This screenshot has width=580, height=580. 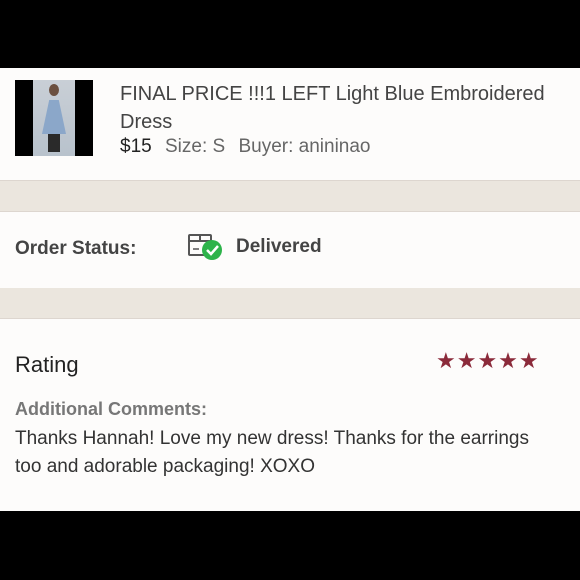 I want to click on star-rating: ★★★★★, so click(x=488, y=360).